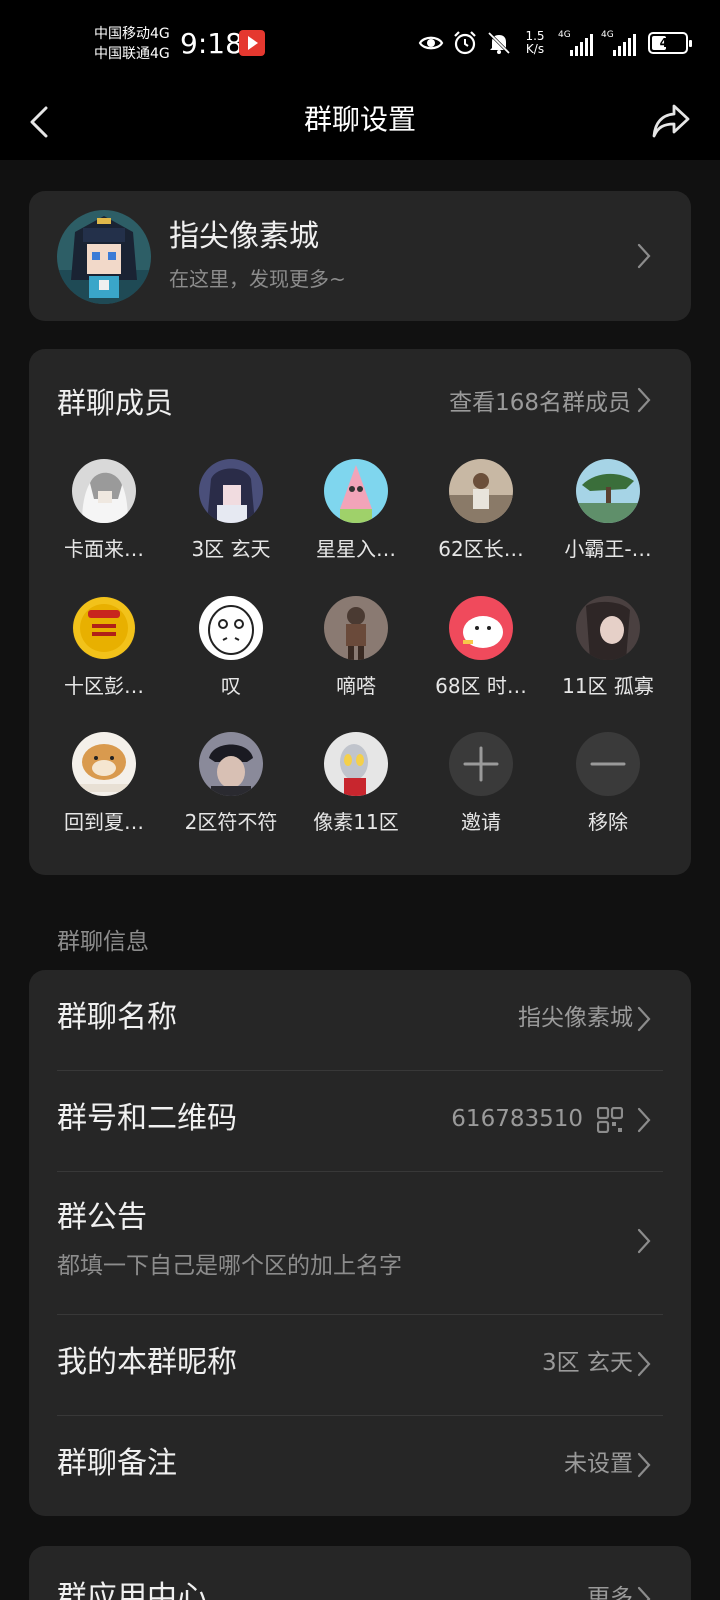 The height and width of the screenshot is (1600, 720). I want to click on battery-percent: 44, so click(668, 43).